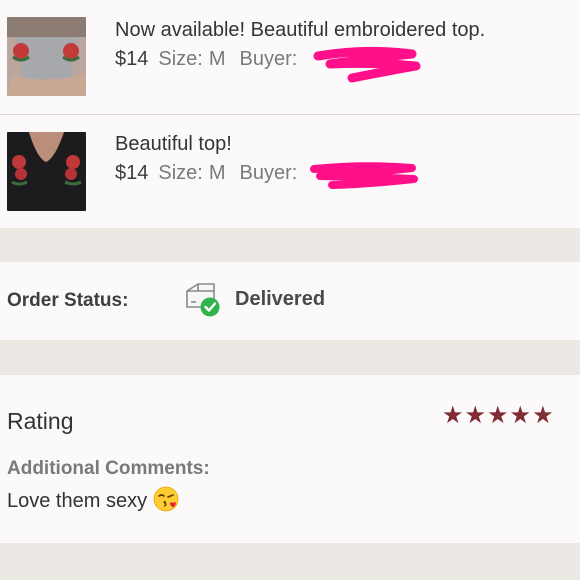 This screenshot has width=580, height=580. What do you see at coordinates (40, 421) in the screenshot?
I see `rating-label: Rating` at bounding box center [40, 421].